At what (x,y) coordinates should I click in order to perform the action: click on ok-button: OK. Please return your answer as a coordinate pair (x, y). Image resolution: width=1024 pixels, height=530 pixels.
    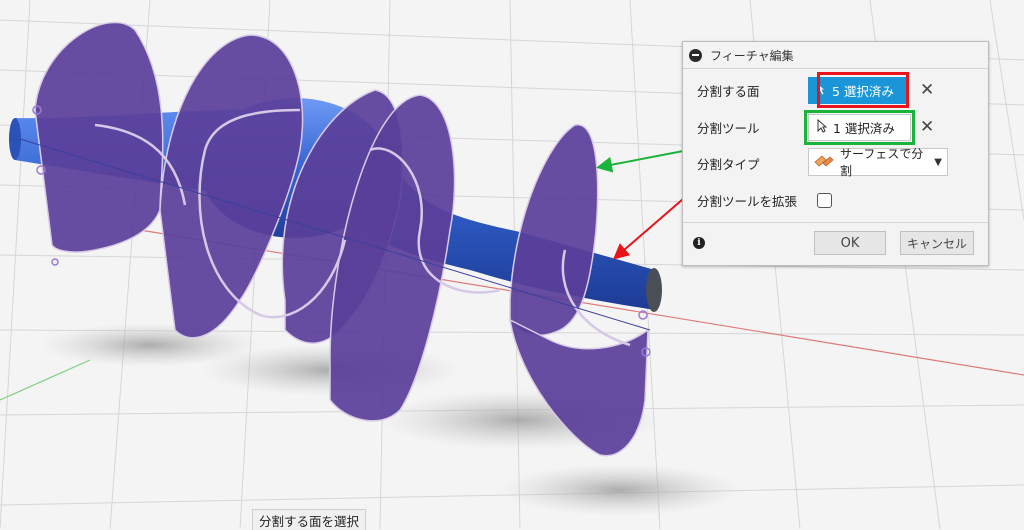
    Looking at the image, I should click on (850, 243).